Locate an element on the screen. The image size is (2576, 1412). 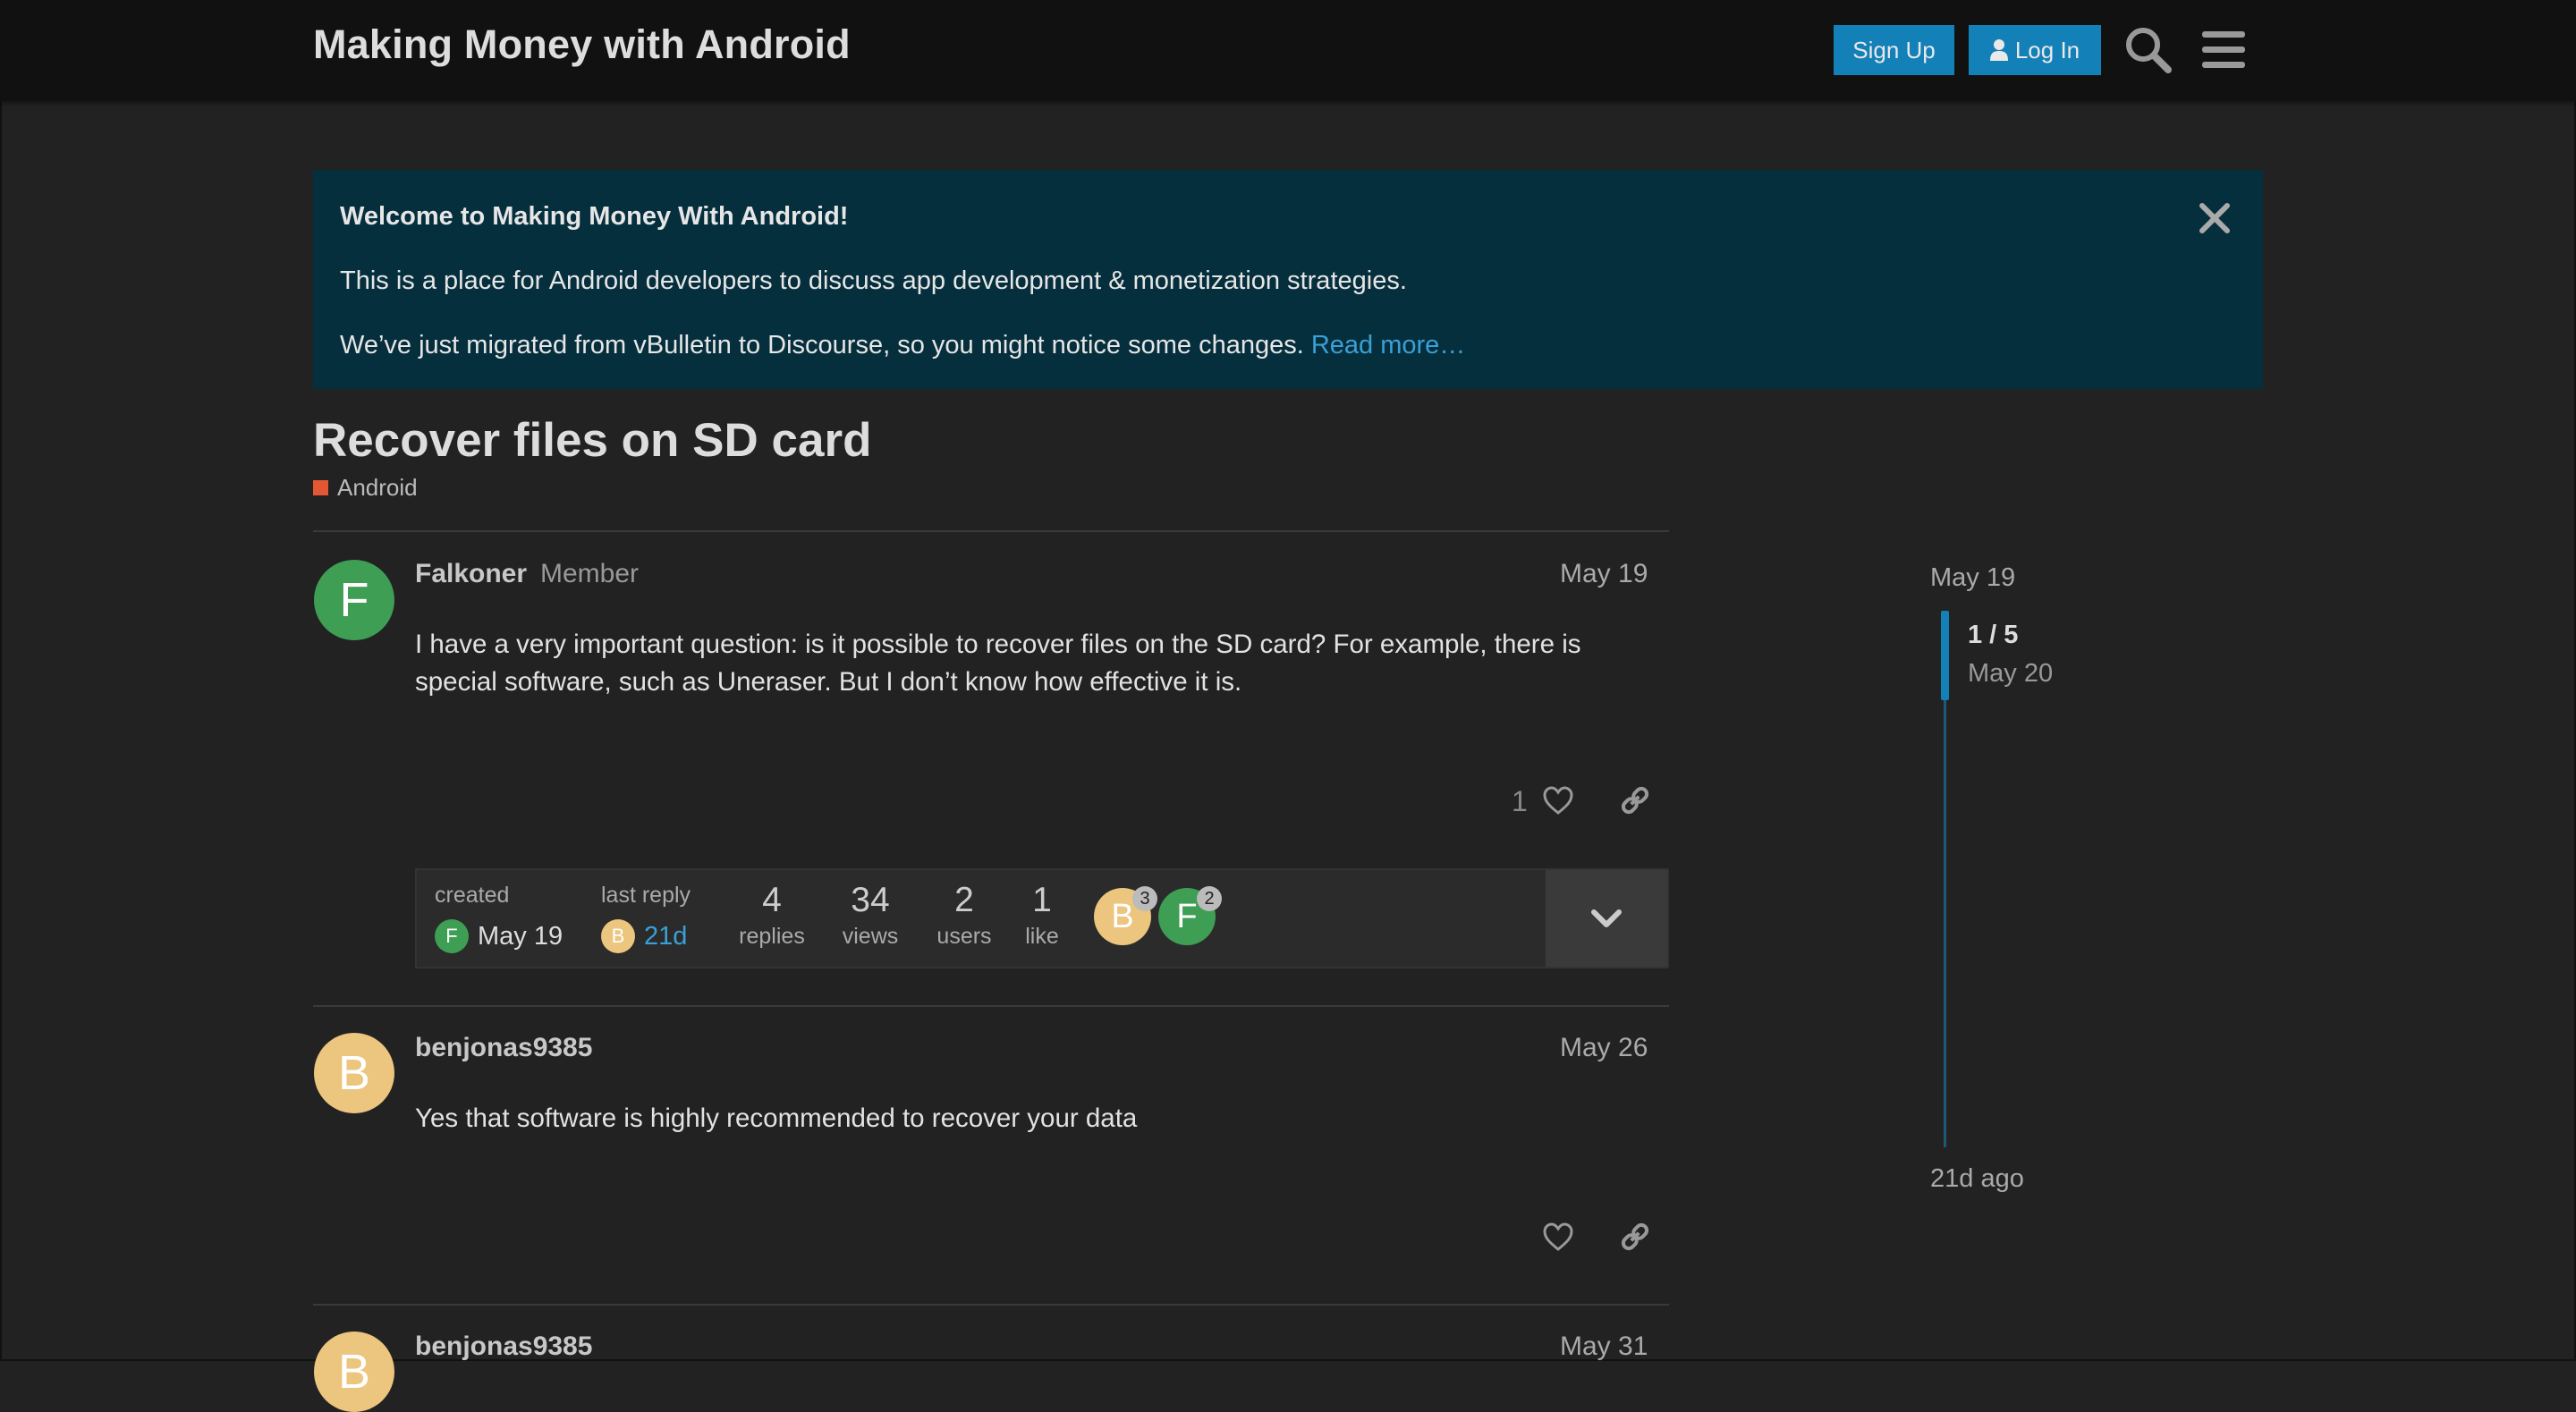
likes-label: like is located at coordinates (1042, 936).